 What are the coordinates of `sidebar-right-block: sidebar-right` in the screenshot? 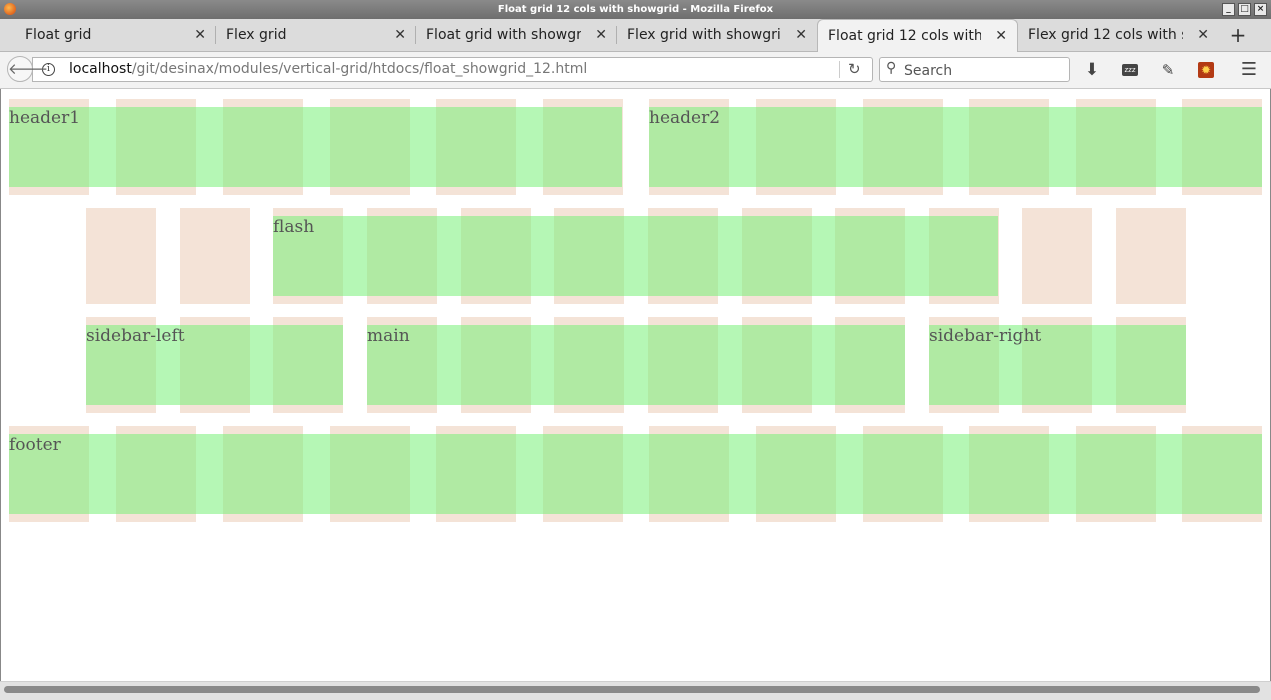 It's located at (1057, 365).